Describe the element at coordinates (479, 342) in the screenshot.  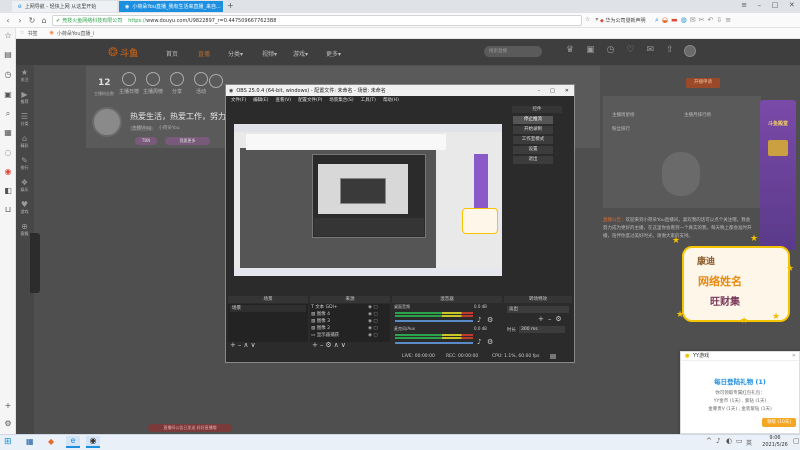
I see `mic-icon: ♪` at that location.